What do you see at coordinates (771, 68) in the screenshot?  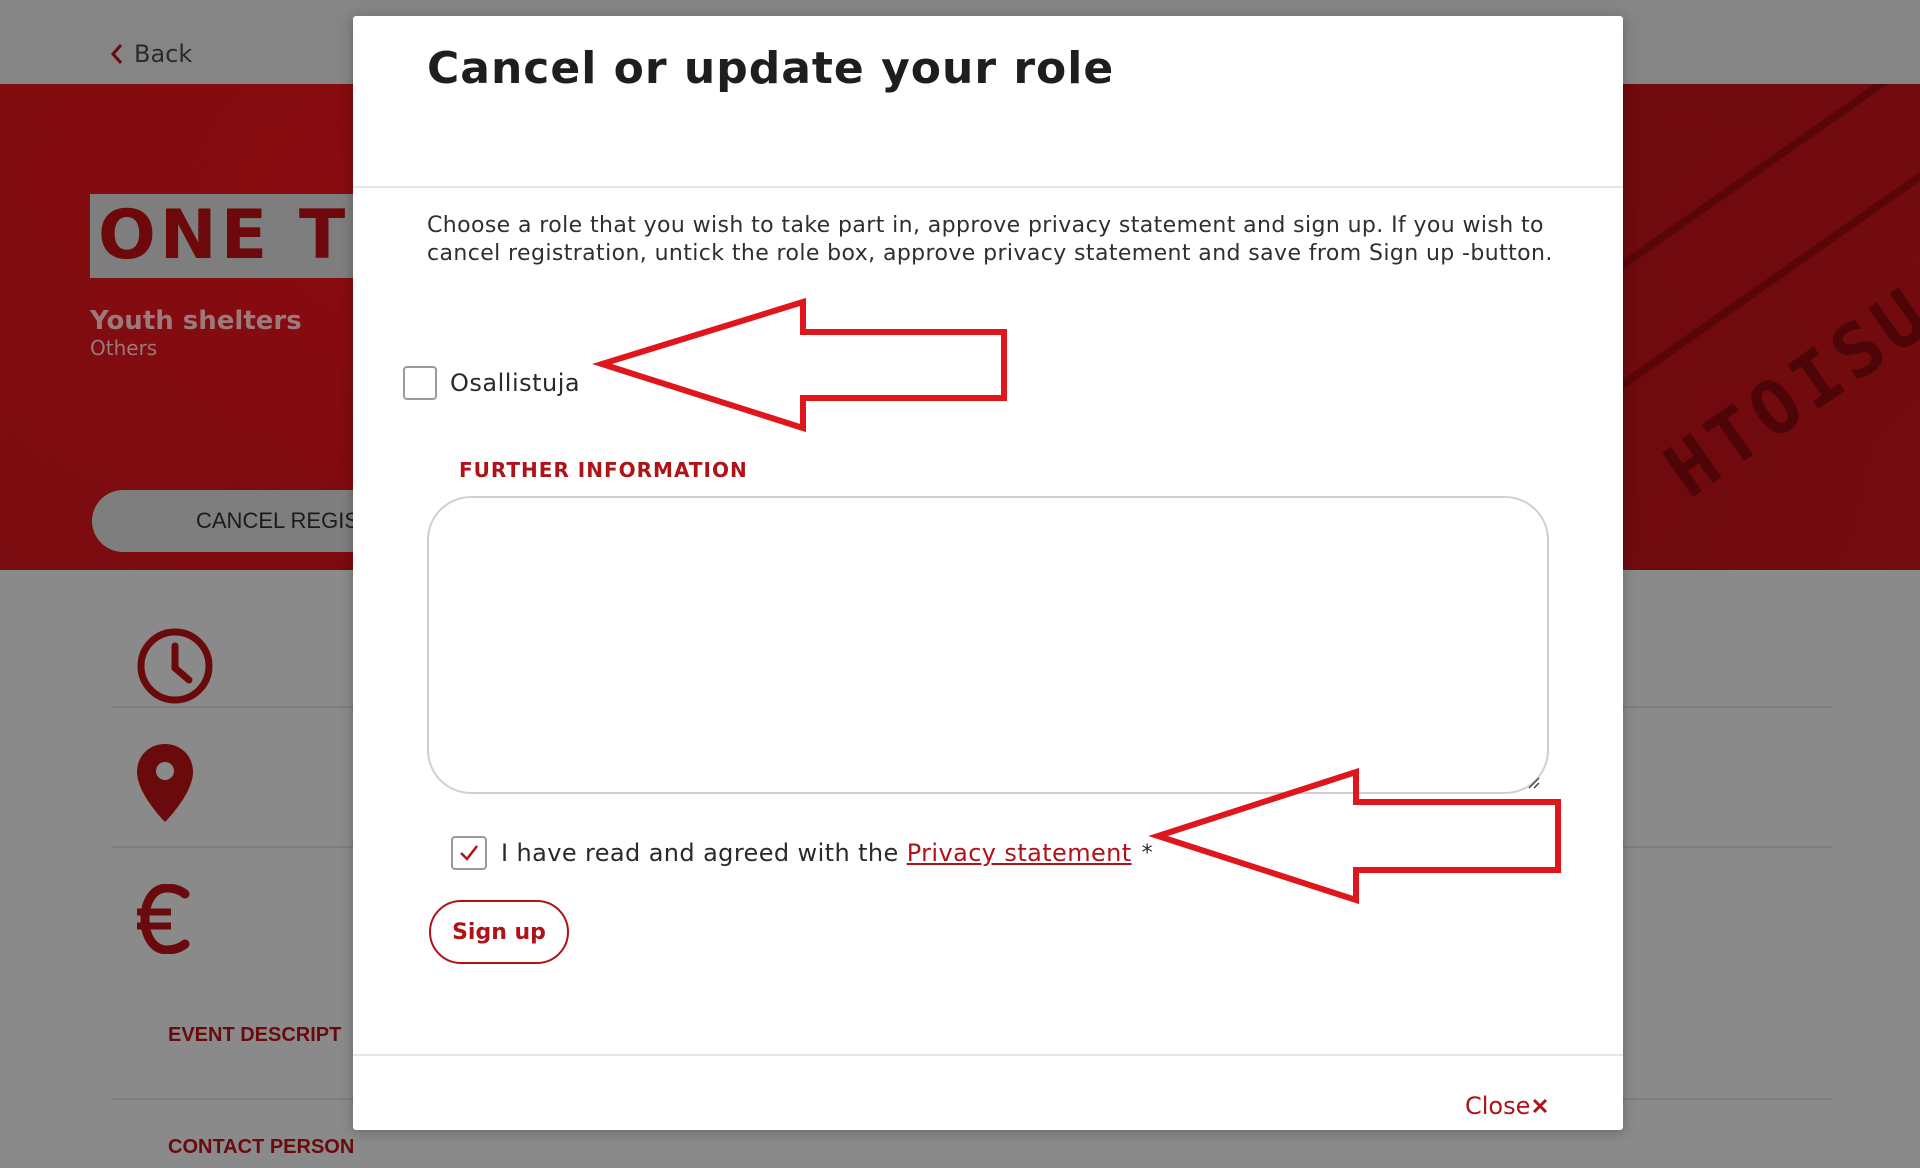 I see `modal-title: Cancel or update your role` at bounding box center [771, 68].